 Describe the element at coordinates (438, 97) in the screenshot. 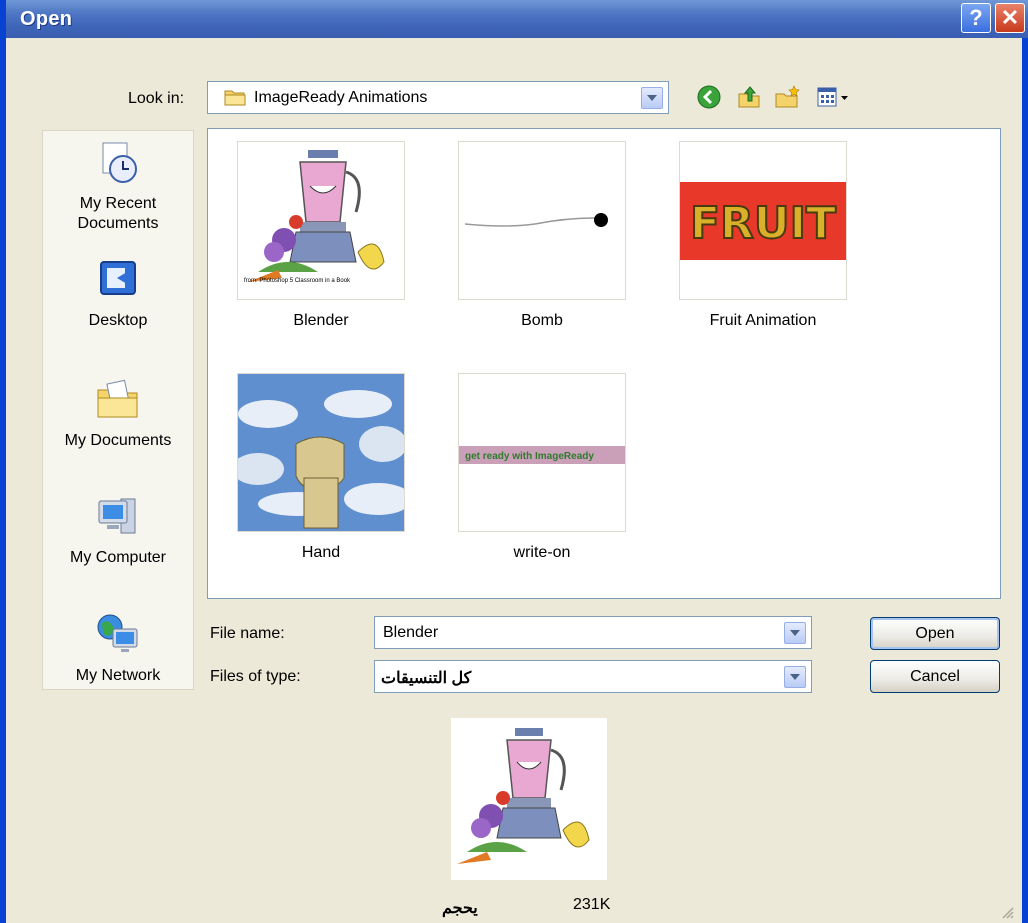

I see `look-in-dropdown: ImageReady Animations` at that location.